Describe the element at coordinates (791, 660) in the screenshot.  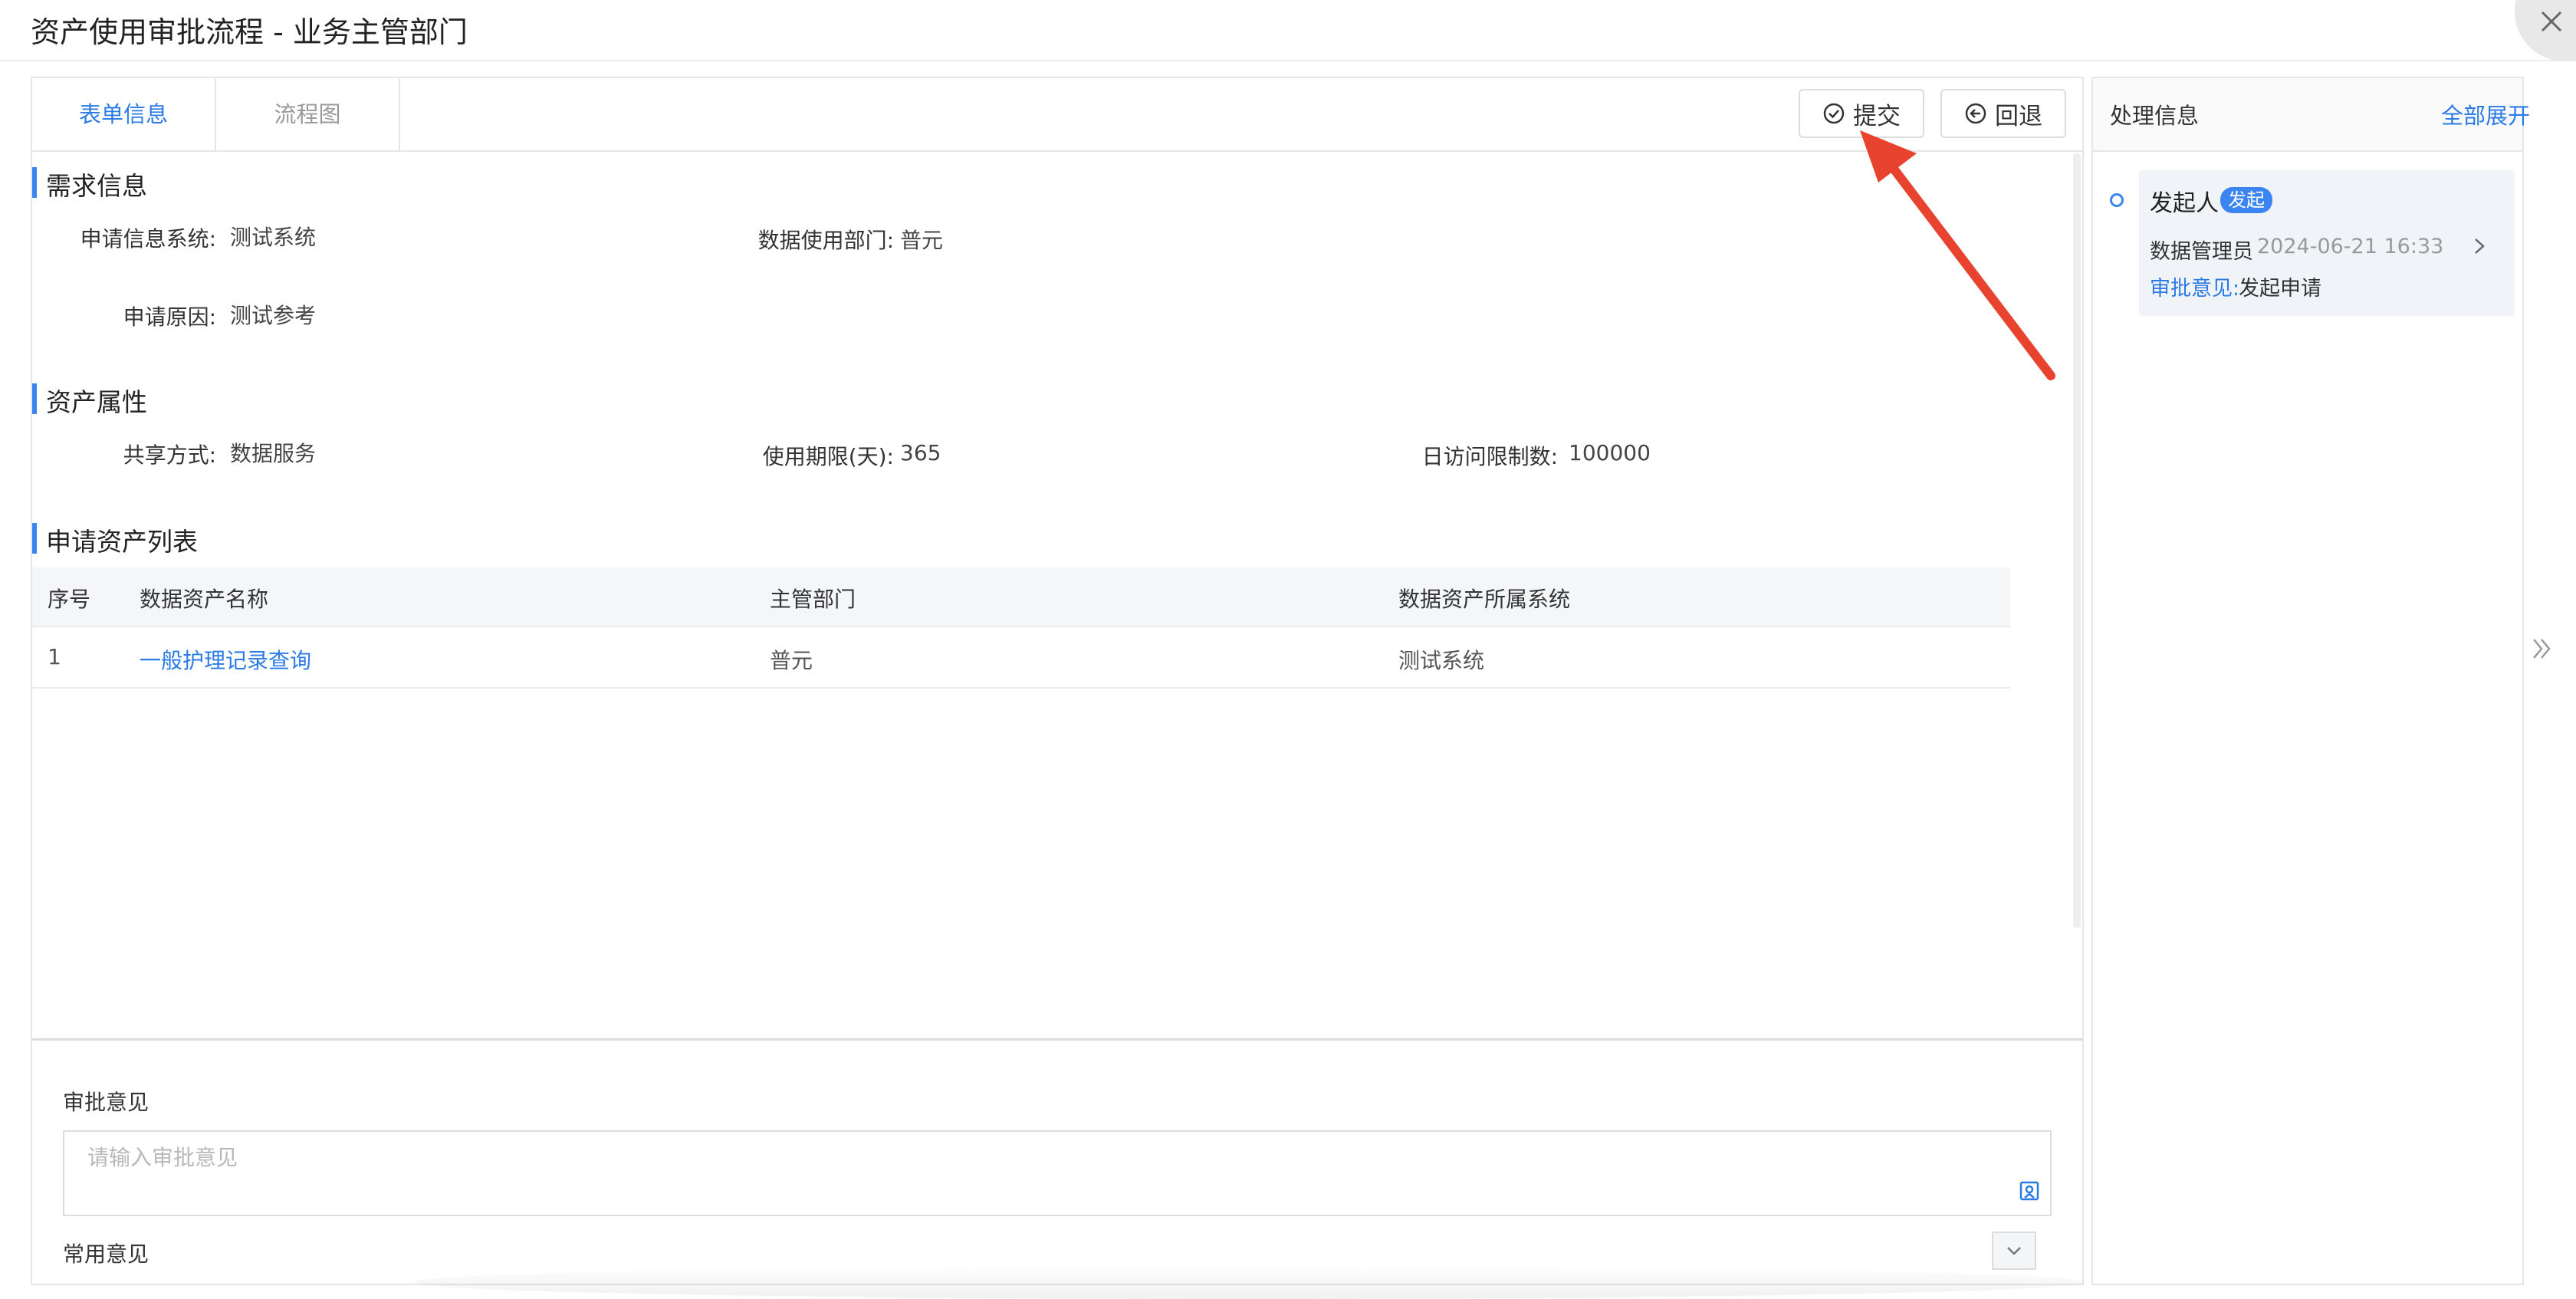
I see `table-cell-dept: 普元` at that location.